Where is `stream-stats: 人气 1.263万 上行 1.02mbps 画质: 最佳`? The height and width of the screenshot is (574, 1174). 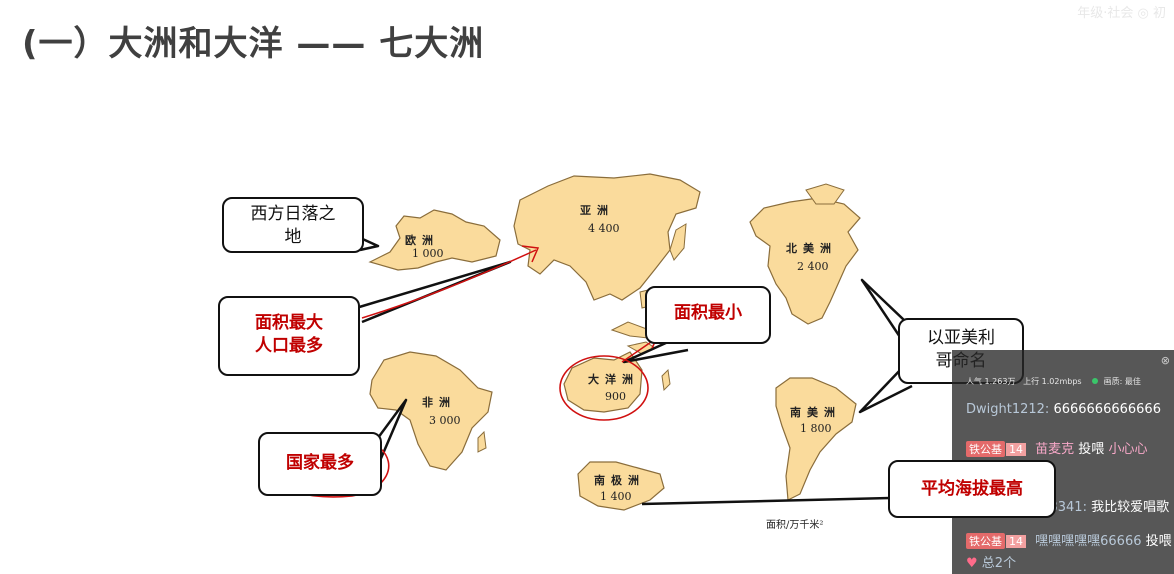 stream-stats: 人气 1.263万 上行 1.02mbps 画质: 最佳 is located at coordinates (1053, 381).